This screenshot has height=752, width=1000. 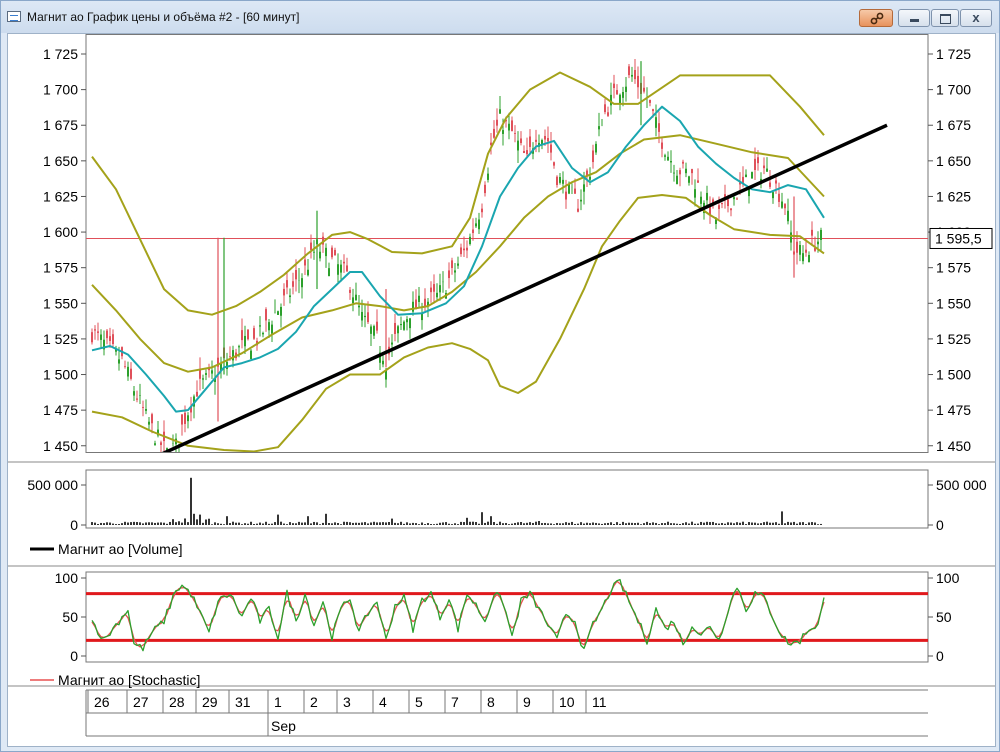 What do you see at coordinates (278, 702) in the screenshot?
I see `day-label: 1` at bounding box center [278, 702].